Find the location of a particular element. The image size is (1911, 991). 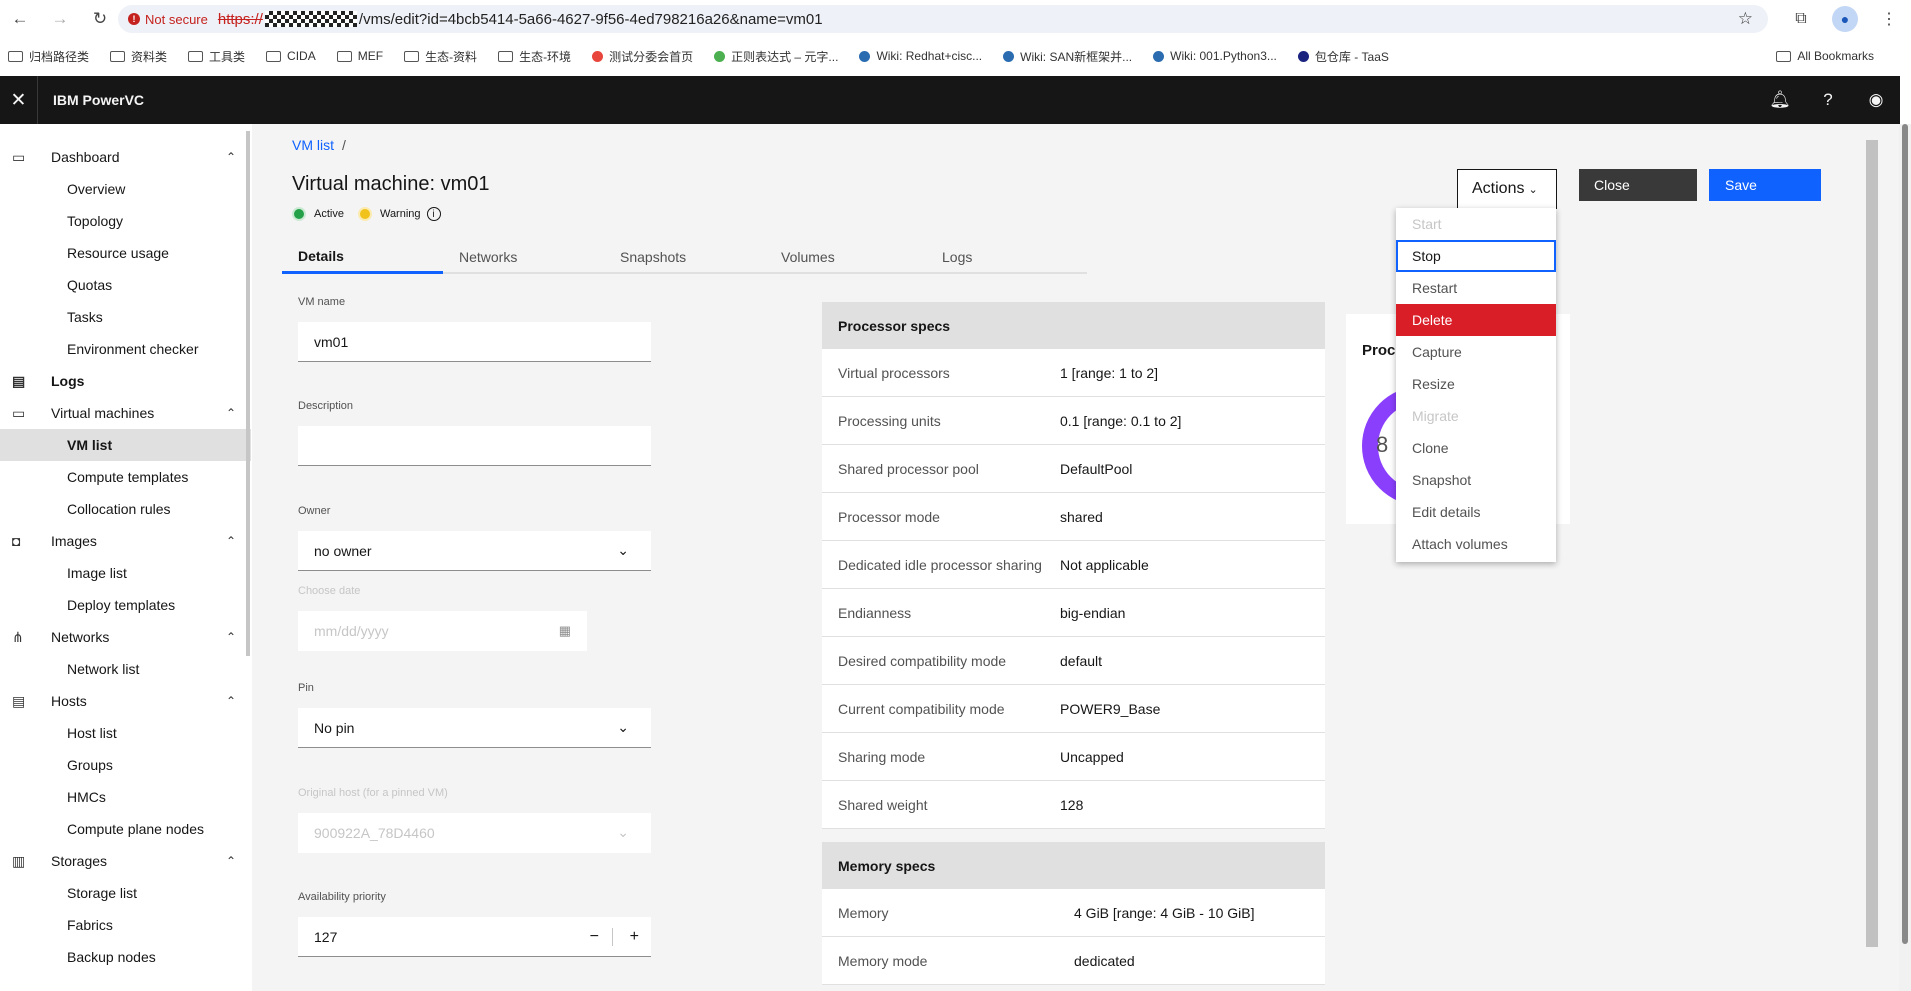

sidebar-item-deploy-templates: Deploy templates is located at coordinates (125, 605).